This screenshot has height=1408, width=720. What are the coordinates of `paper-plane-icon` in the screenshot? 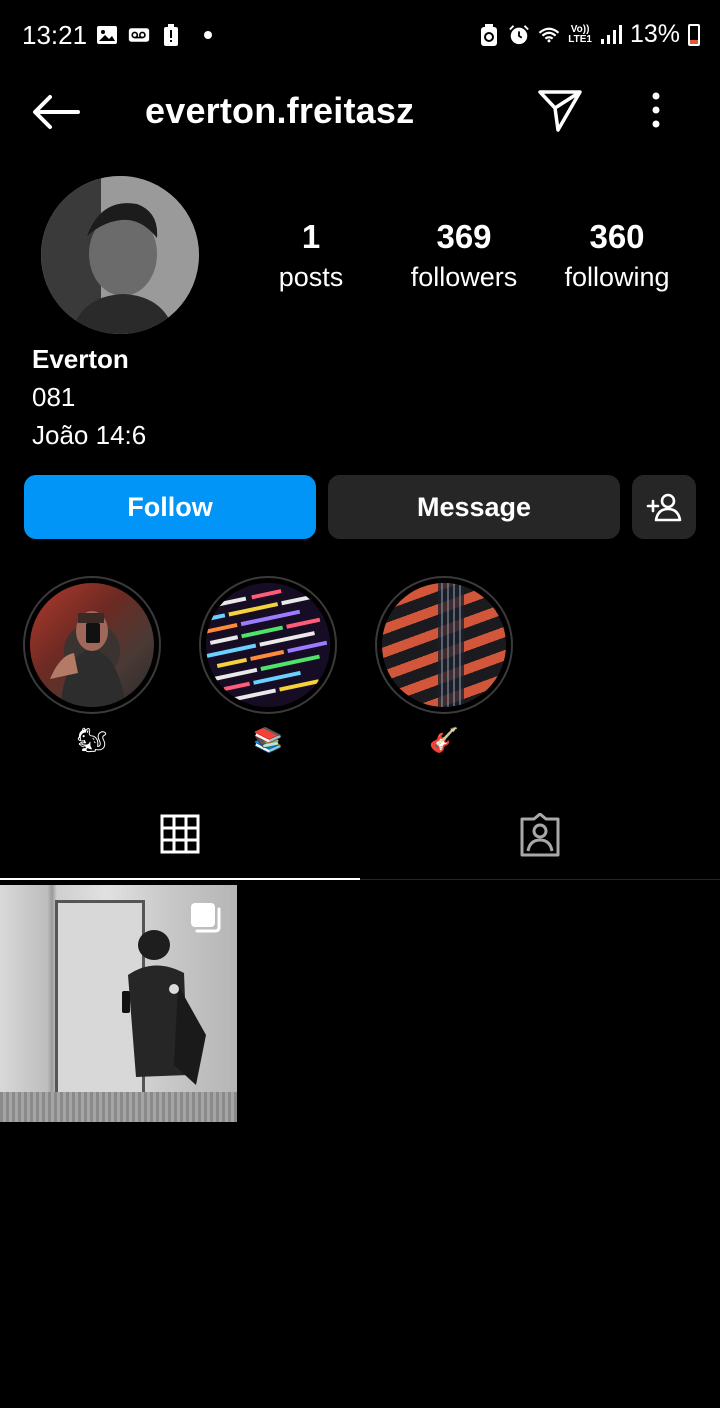 It's located at (560, 111).